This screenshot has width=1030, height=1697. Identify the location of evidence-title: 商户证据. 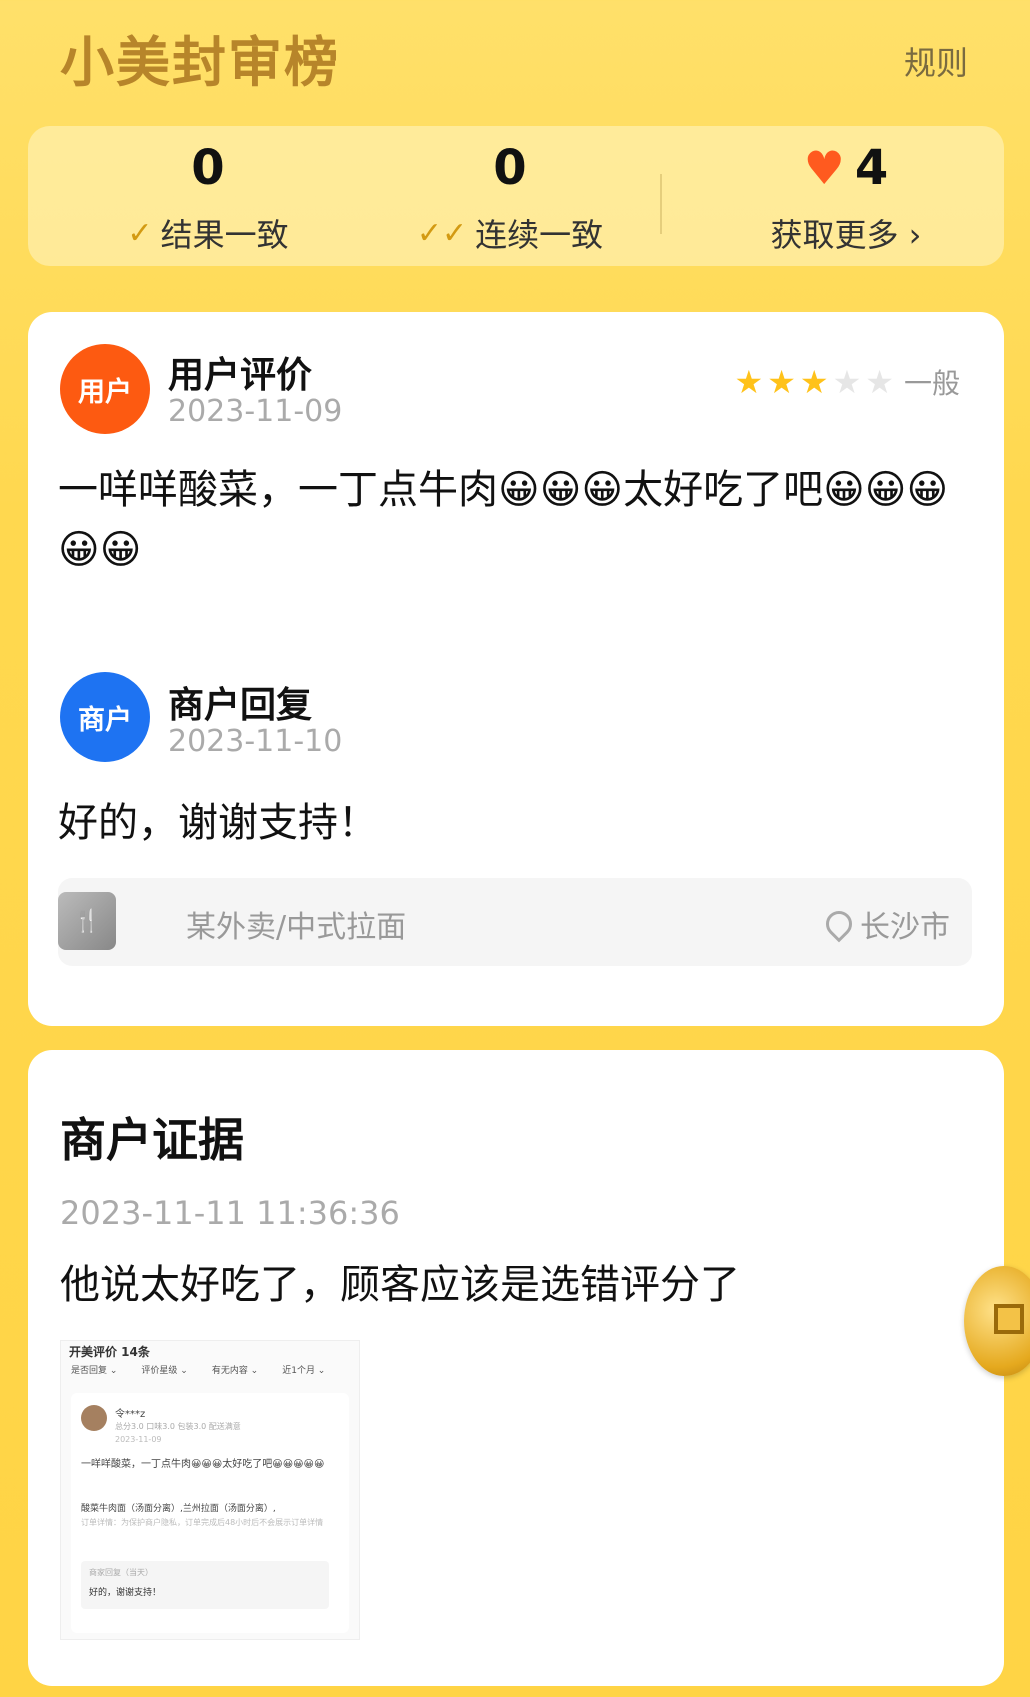
(152, 1140).